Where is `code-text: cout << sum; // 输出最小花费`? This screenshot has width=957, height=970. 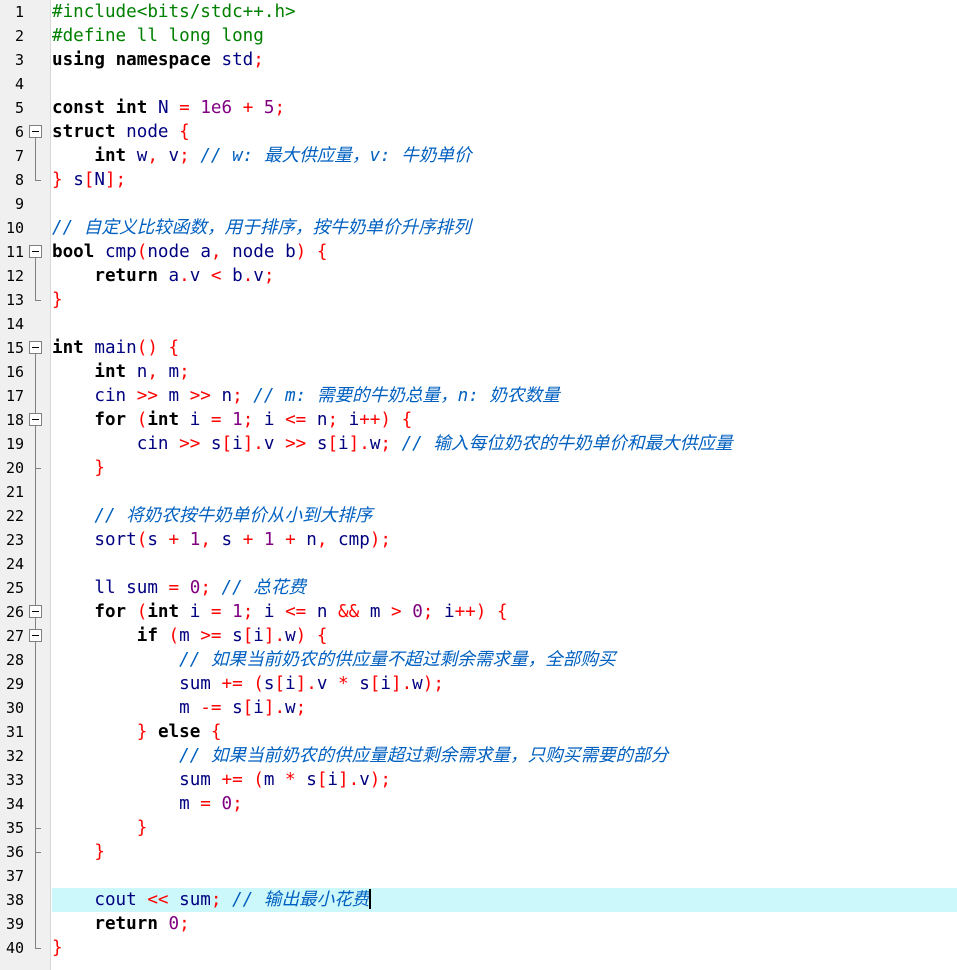 code-text: cout << sum; // 输出最小花费 is located at coordinates (504, 900).